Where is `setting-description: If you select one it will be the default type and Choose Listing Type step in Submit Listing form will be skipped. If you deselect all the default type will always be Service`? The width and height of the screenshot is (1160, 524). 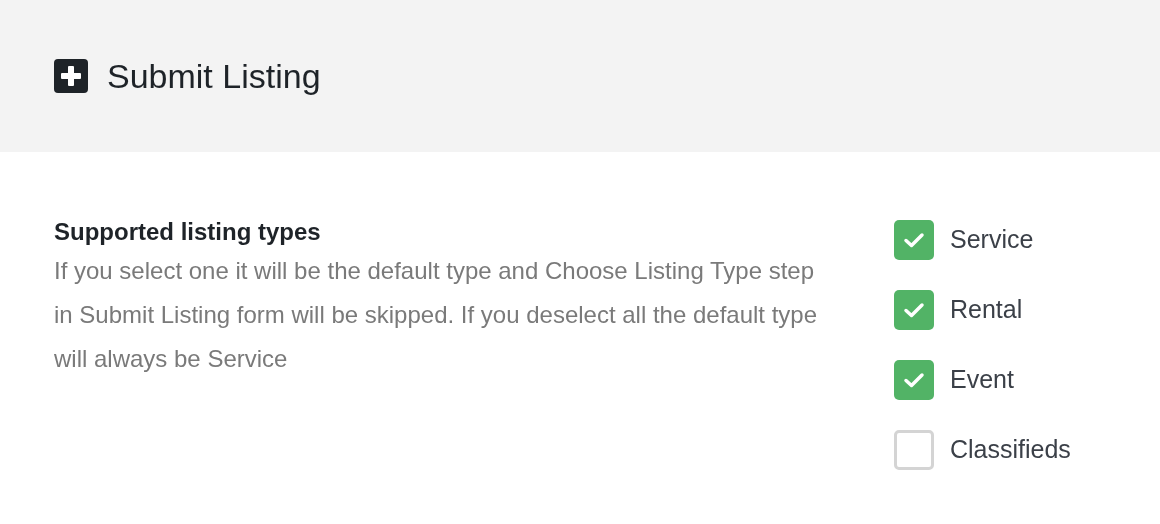 setting-description: If you select one it will be the default type and Choose Listing Type step in Submit Listing form will be skipped. If you deselect all the default type will always be Service is located at coordinates (436, 315).